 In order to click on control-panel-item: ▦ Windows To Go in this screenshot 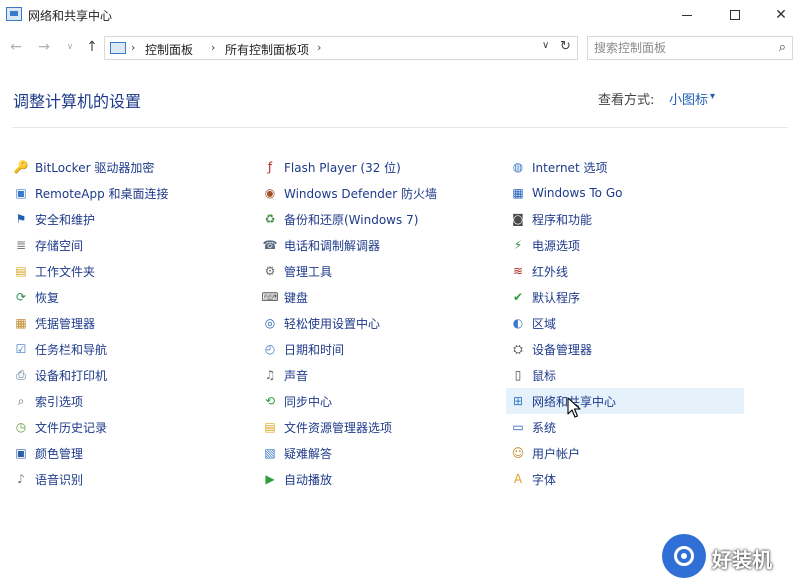, I will do `click(630, 193)`.